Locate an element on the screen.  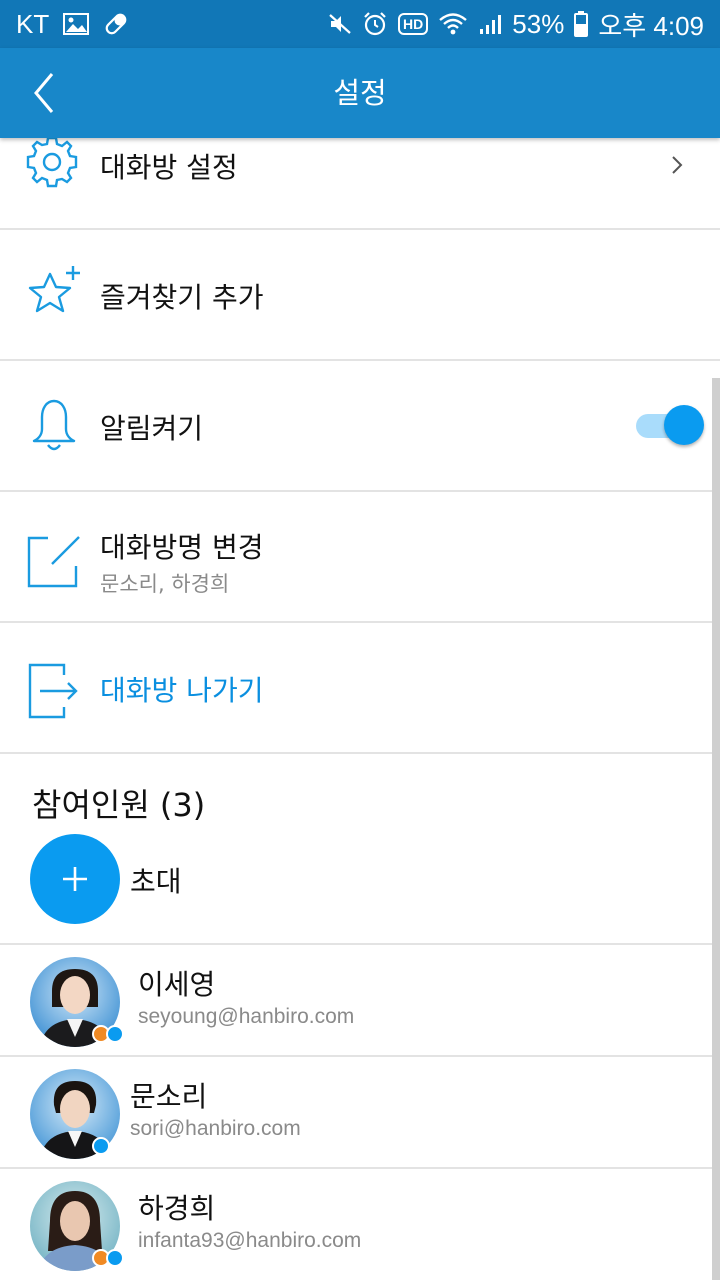
image-icon is located at coordinates (76, 24).